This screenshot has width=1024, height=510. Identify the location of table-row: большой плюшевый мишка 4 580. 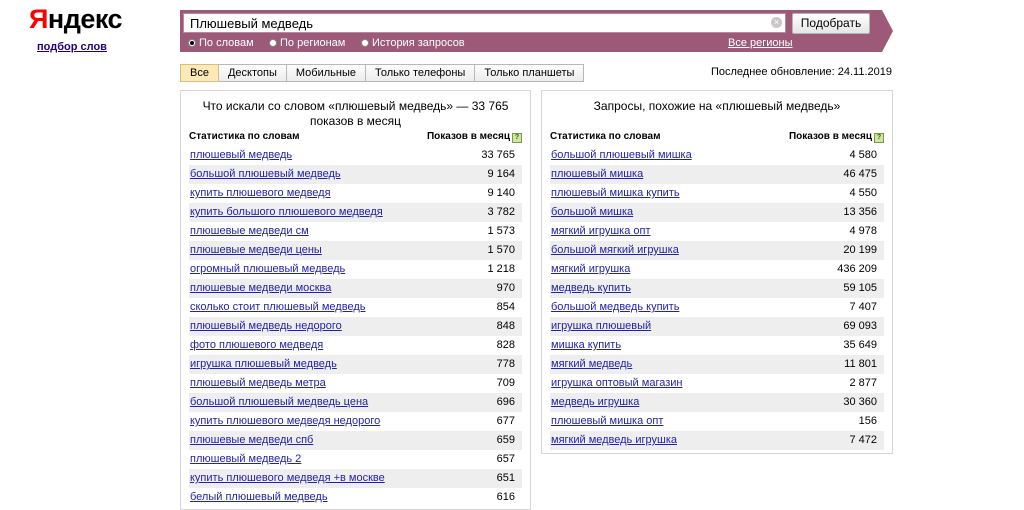
(717, 155).